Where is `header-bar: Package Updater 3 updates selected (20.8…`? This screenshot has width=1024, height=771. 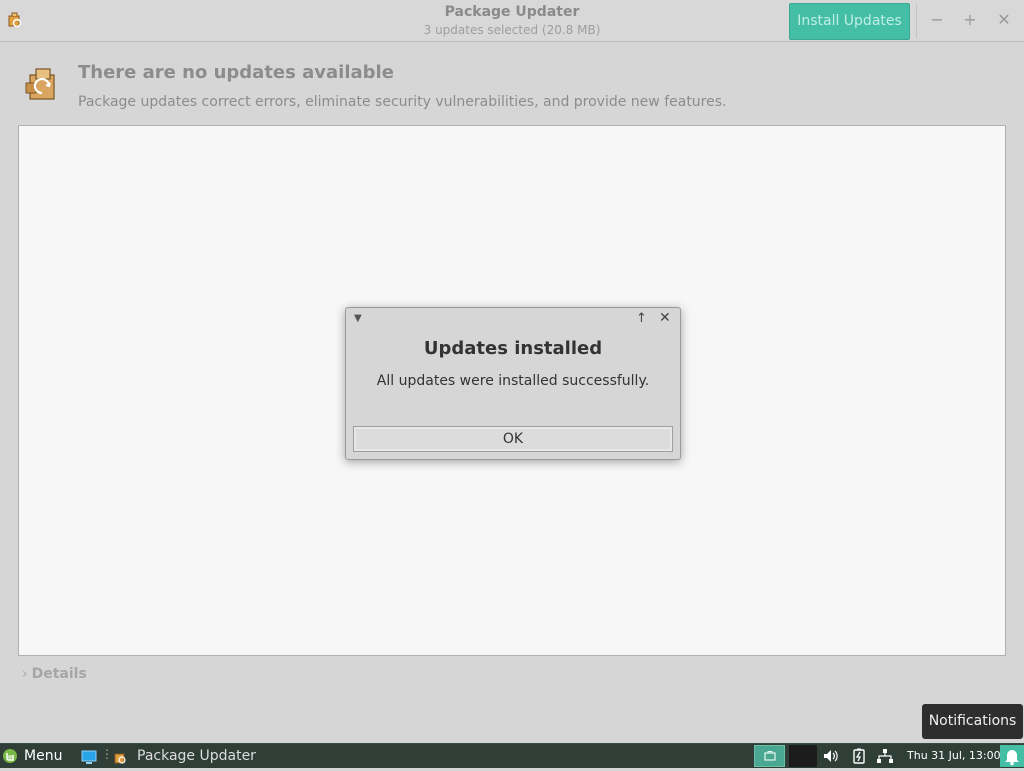
header-bar: Package Updater 3 updates selected (20.8… is located at coordinates (512, 21).